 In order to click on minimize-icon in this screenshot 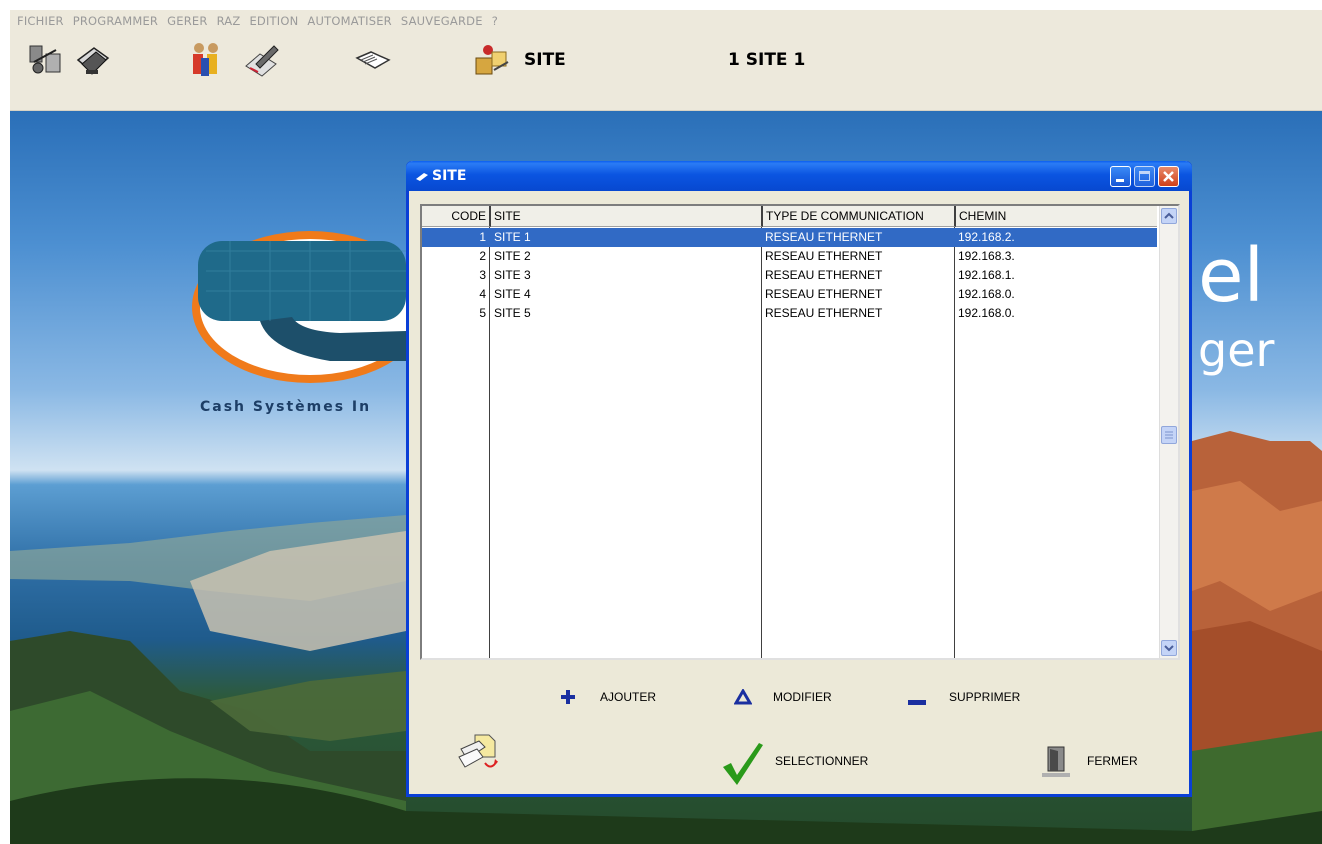, I will do `click(1120, 180)`.